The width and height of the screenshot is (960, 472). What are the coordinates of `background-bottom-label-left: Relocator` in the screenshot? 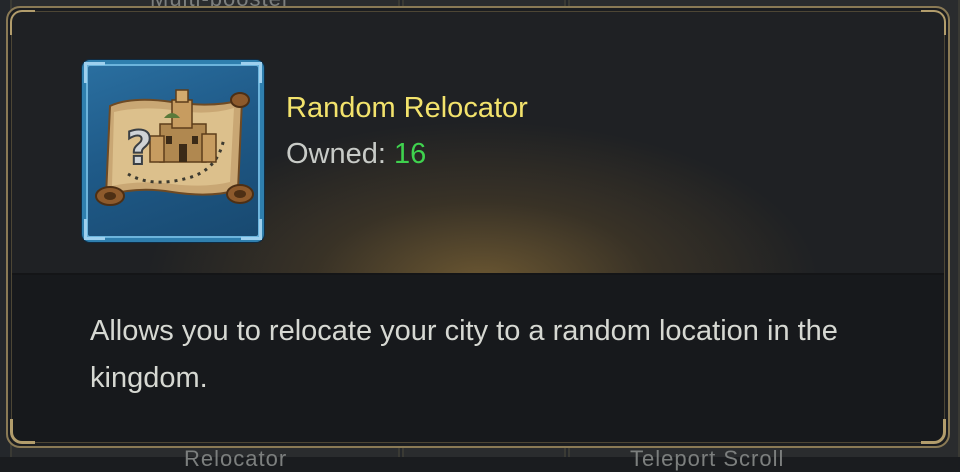 It's located at (236, 458).